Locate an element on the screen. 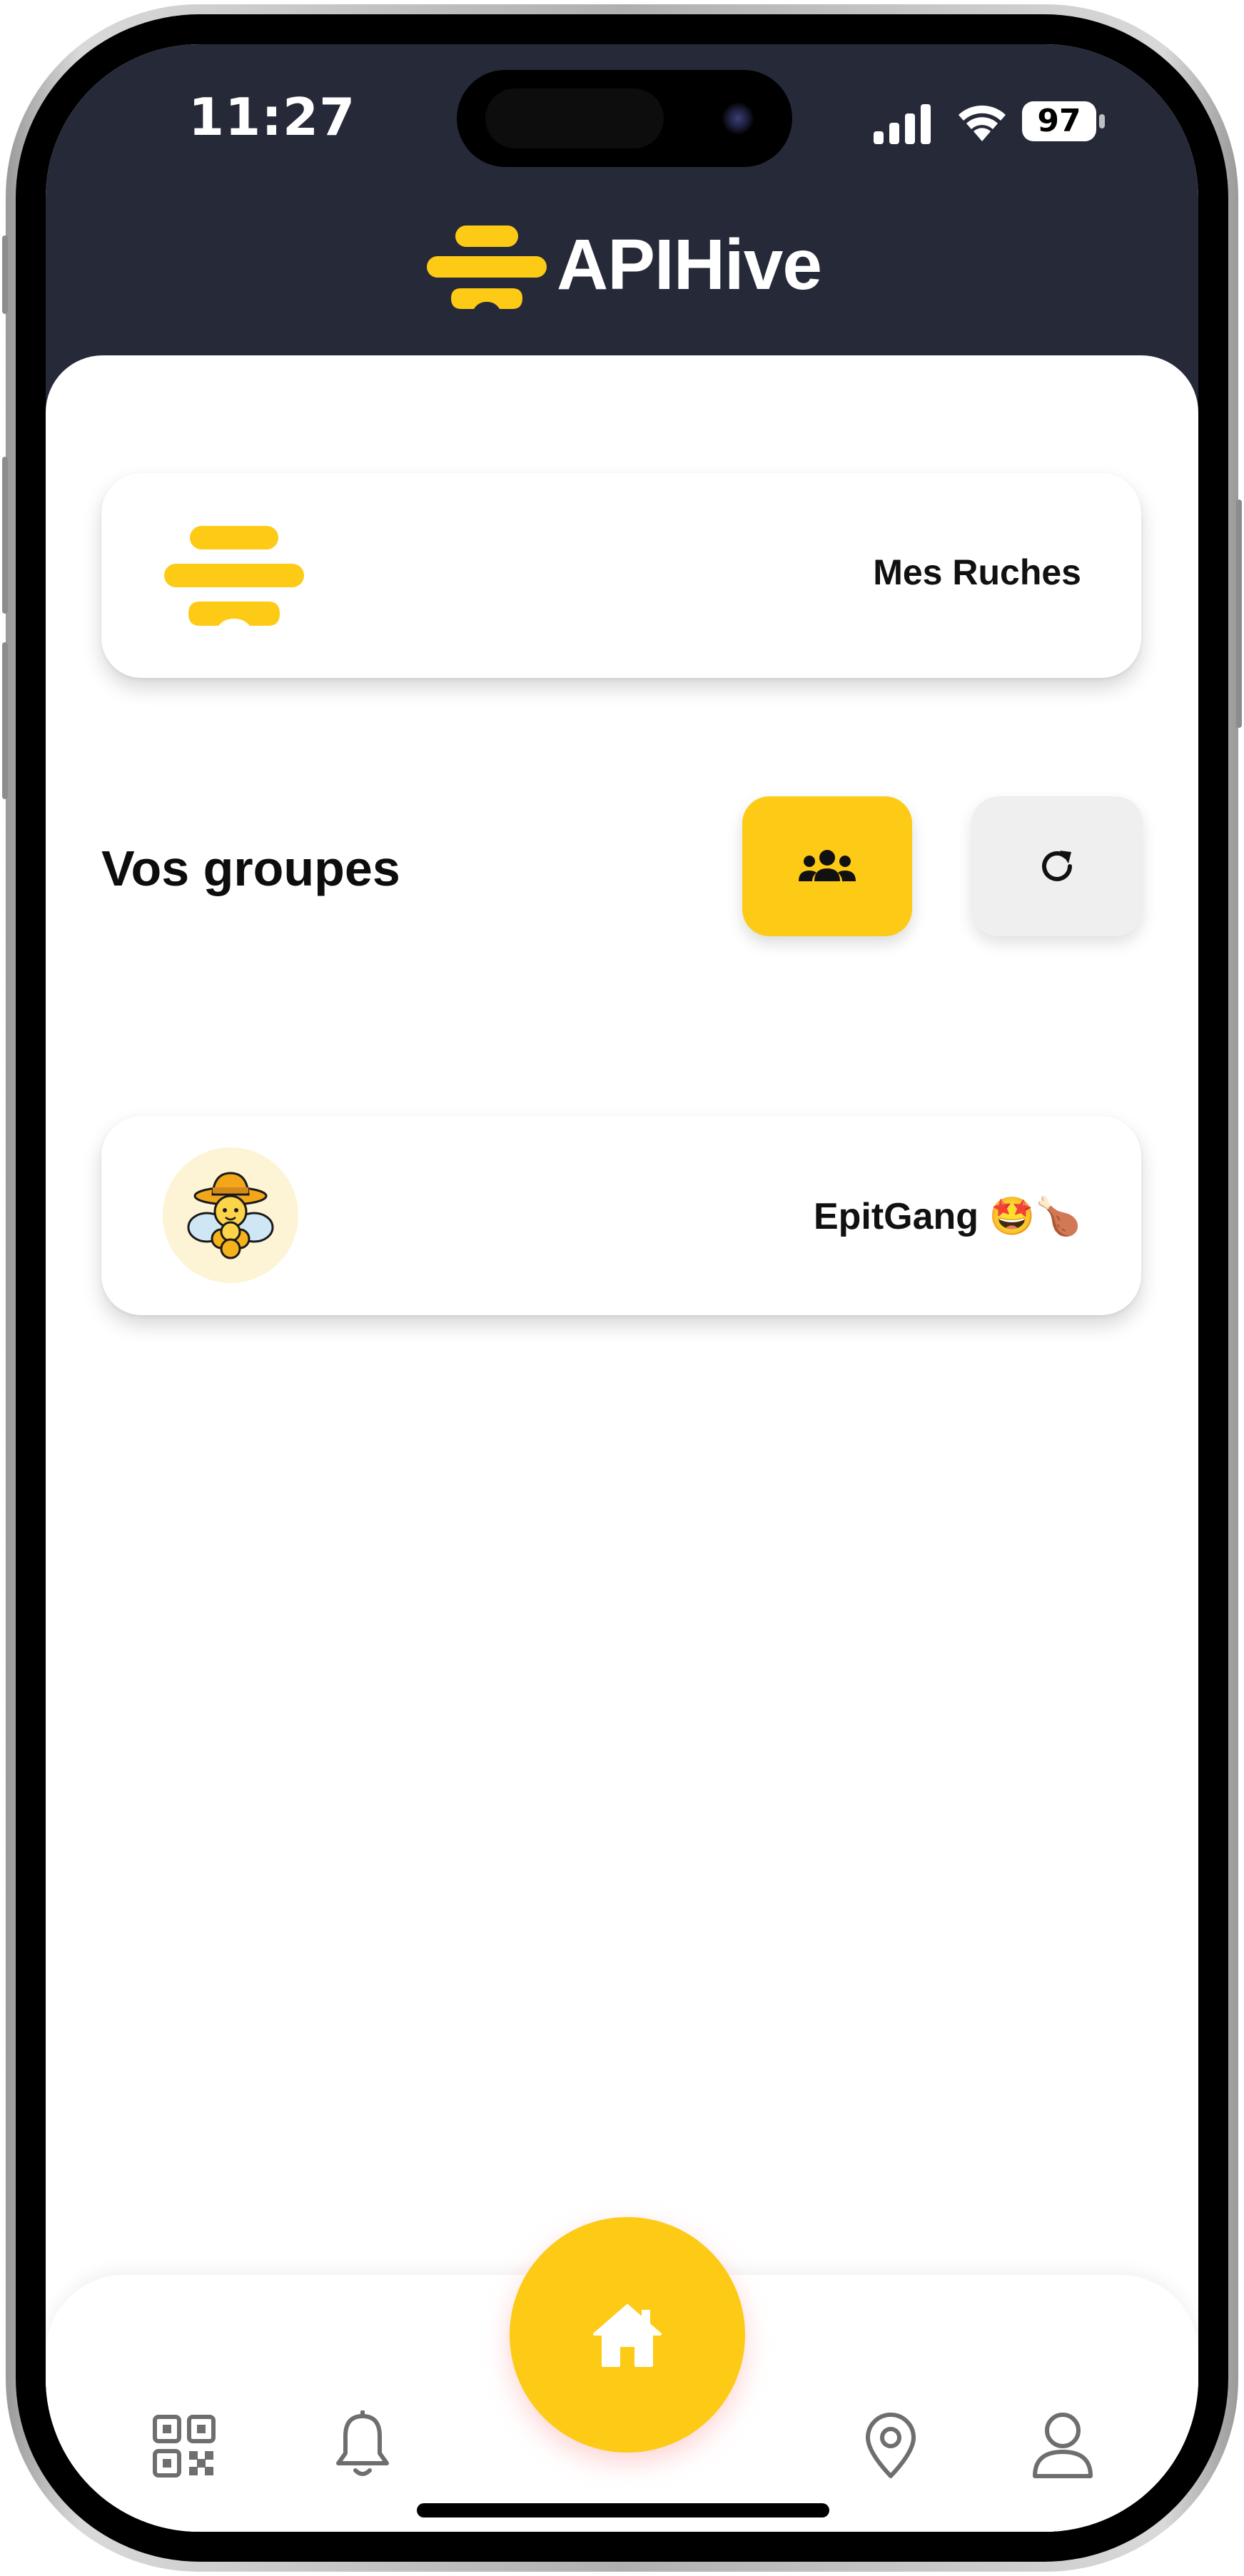 This screenshot has width=1244, height=2576. map-pin-icon is located at coordinates (891, 2445).